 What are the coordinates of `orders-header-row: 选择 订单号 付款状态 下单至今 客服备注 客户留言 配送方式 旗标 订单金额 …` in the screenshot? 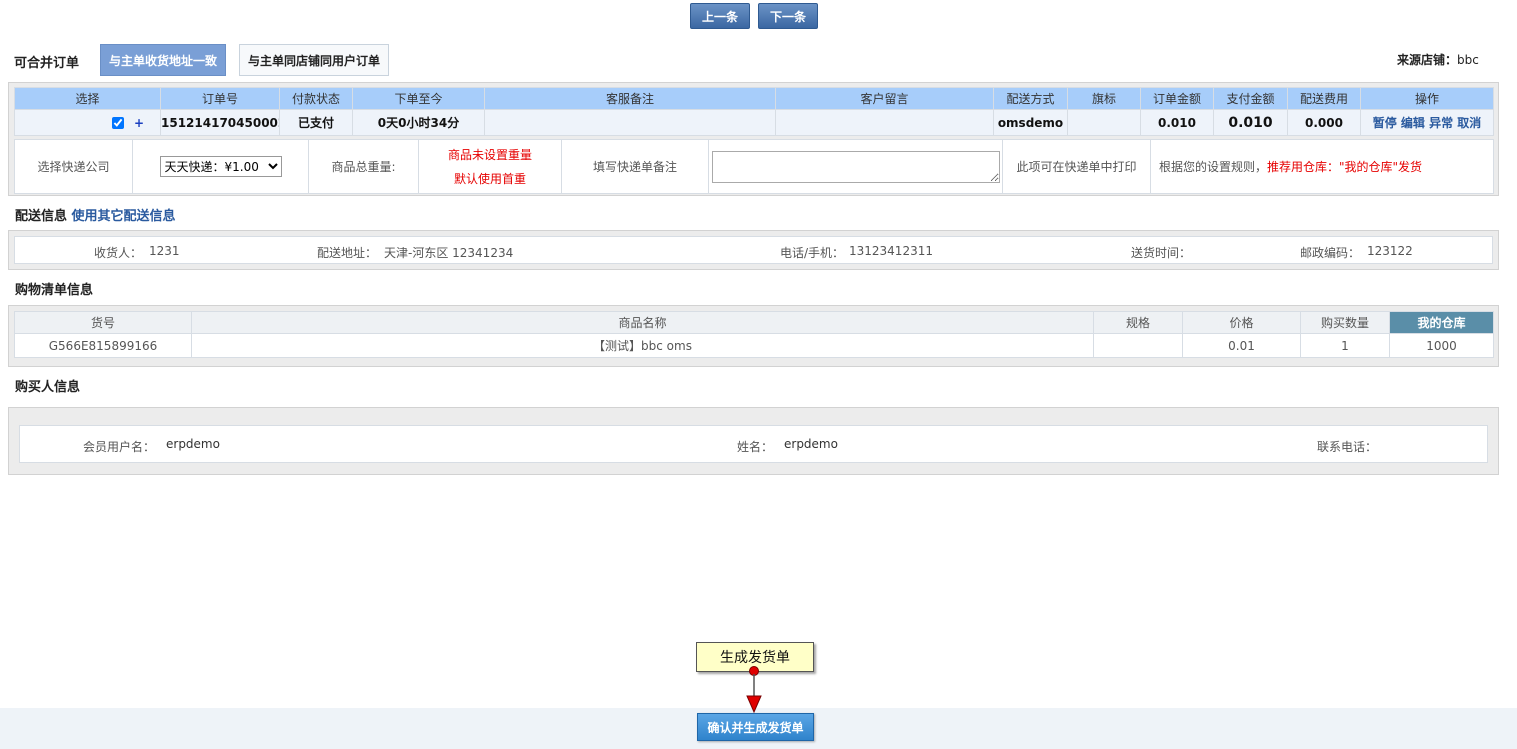 It's located at (754, 98).